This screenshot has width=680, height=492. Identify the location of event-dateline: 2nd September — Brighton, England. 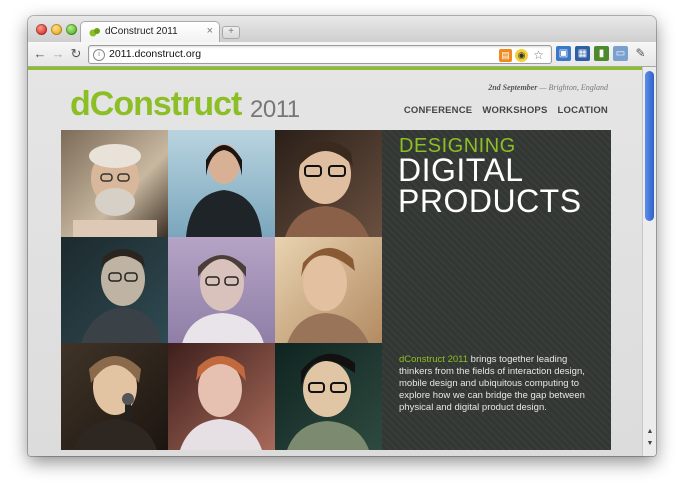
(548, 87).